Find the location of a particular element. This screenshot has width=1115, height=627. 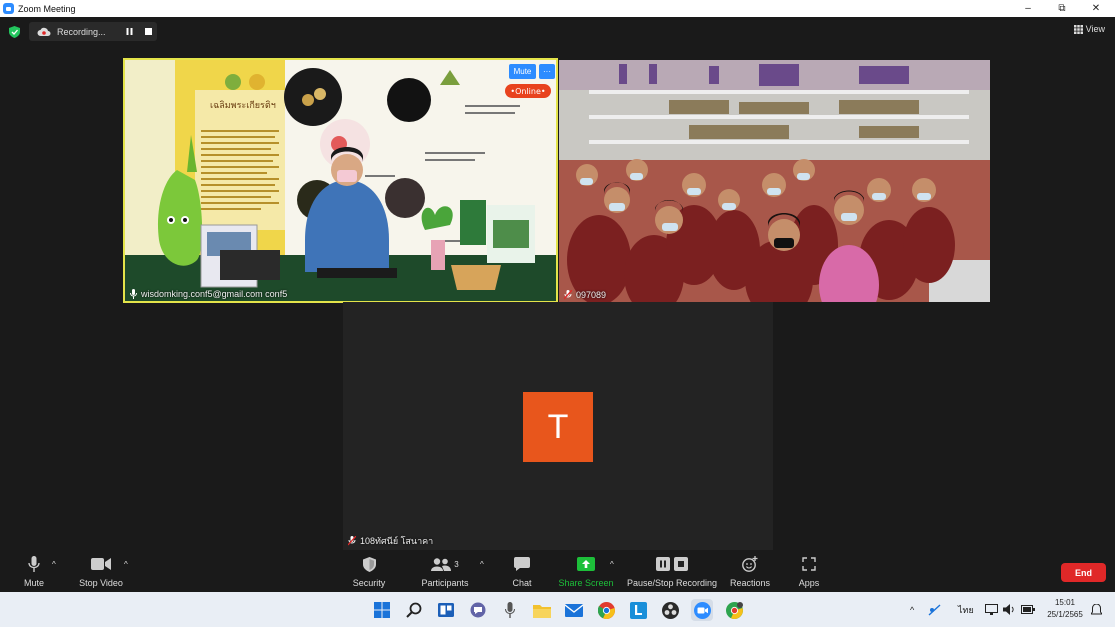

pause-icon is located at coordinates (663, 564).